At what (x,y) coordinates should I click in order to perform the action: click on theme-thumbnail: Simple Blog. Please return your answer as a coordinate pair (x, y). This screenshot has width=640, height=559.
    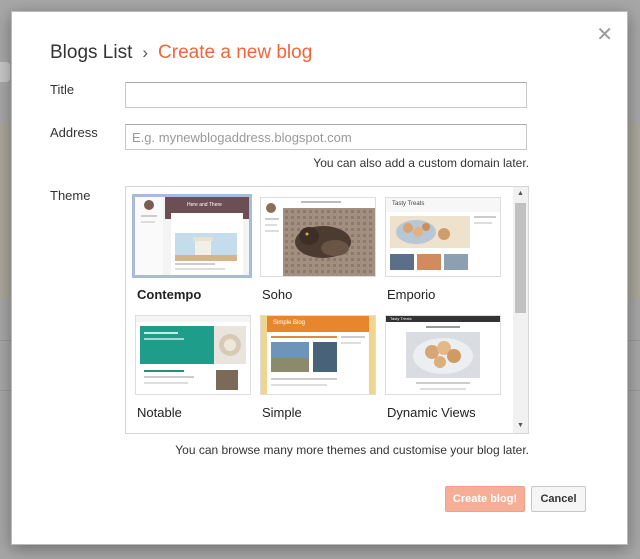
    Looking at the image, I should click on (318, 355).